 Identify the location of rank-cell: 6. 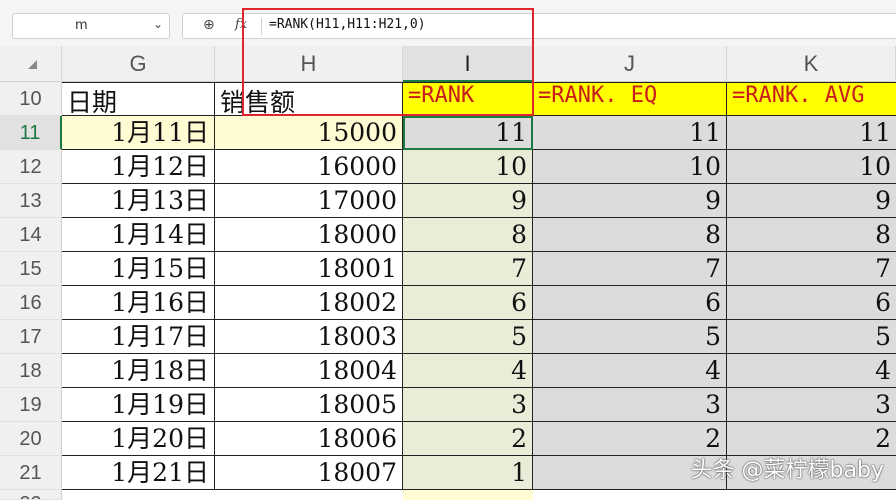
(468, 303).